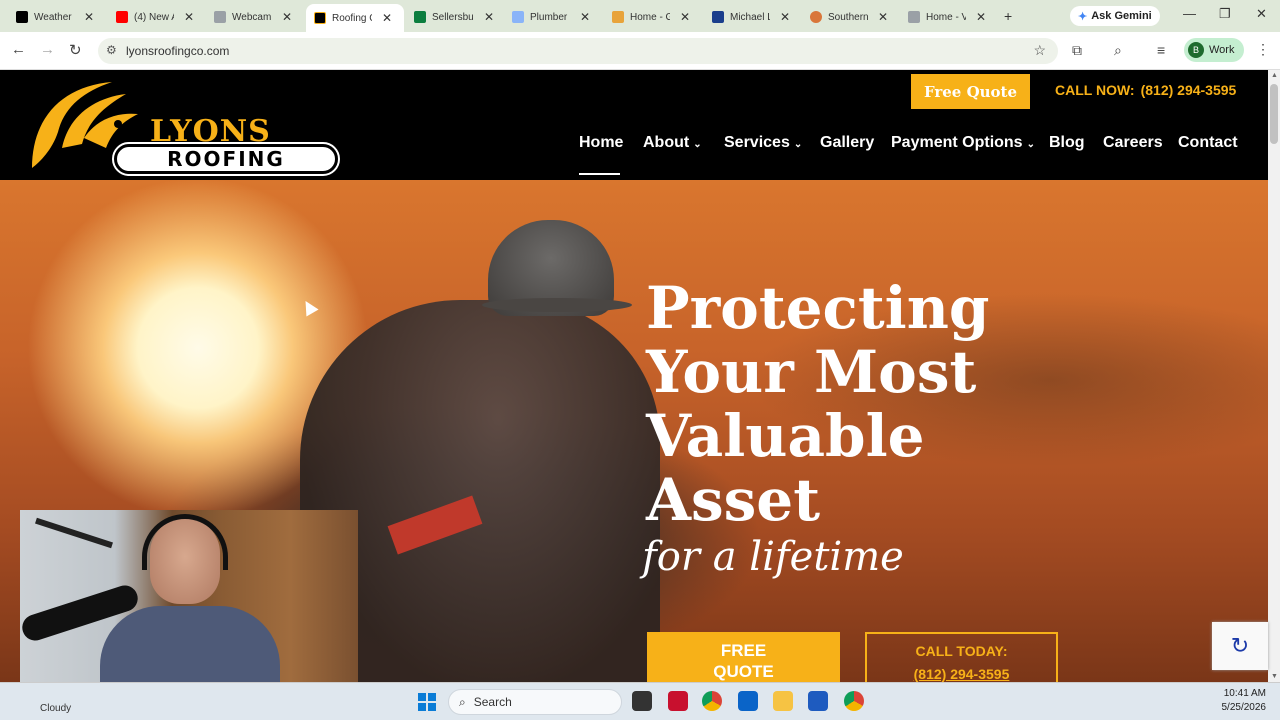  Describe the element at coordinates (1115, 16) in the screenshot. I see `ask-gemini-button: ✦ Ask Gemini` at that location.